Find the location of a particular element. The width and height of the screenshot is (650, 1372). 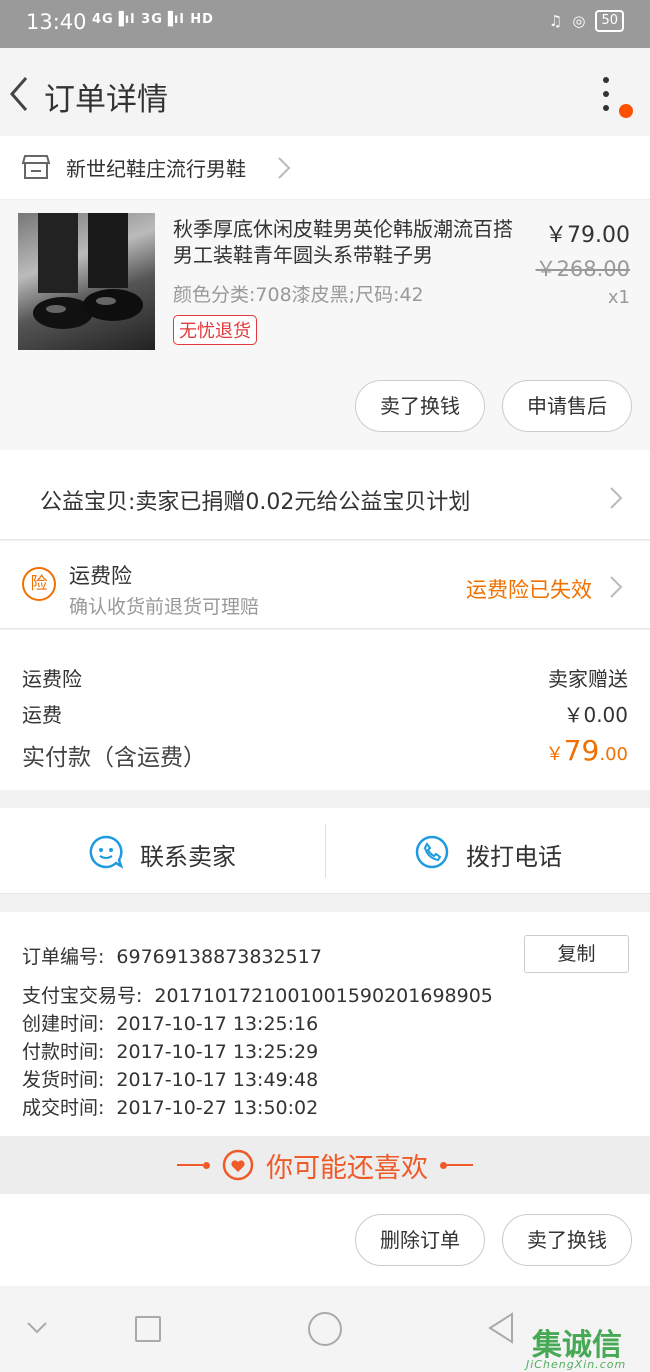

order-actions: 删除订单 卖了换钱 is located at coordinates (325, 1240).